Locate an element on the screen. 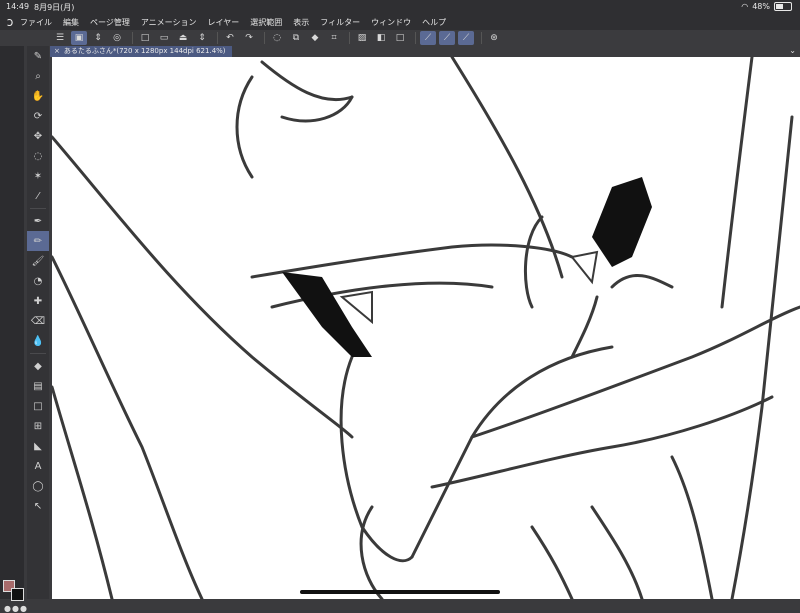 Image resolution: width=800 pixels, height=613 pixels. document-tab-label: あるたるふさん*(720 x 1280px 144dpi 621.4%) is located at coordinates (144, 51).